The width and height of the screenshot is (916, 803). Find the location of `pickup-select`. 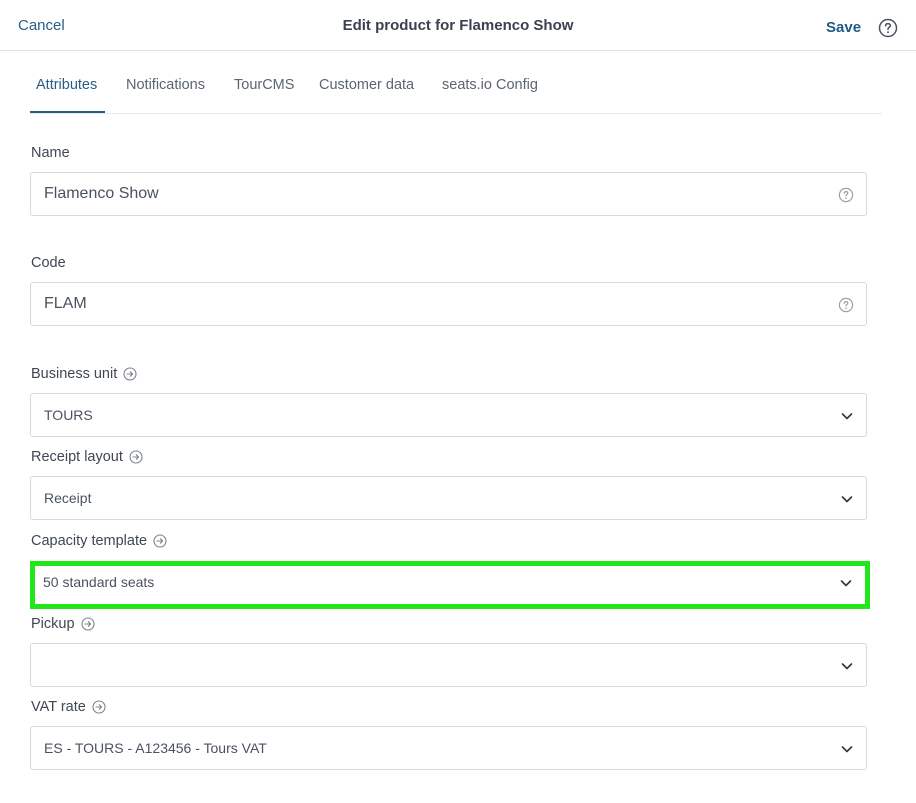

pickup-select is located at coordinates (448, 665).